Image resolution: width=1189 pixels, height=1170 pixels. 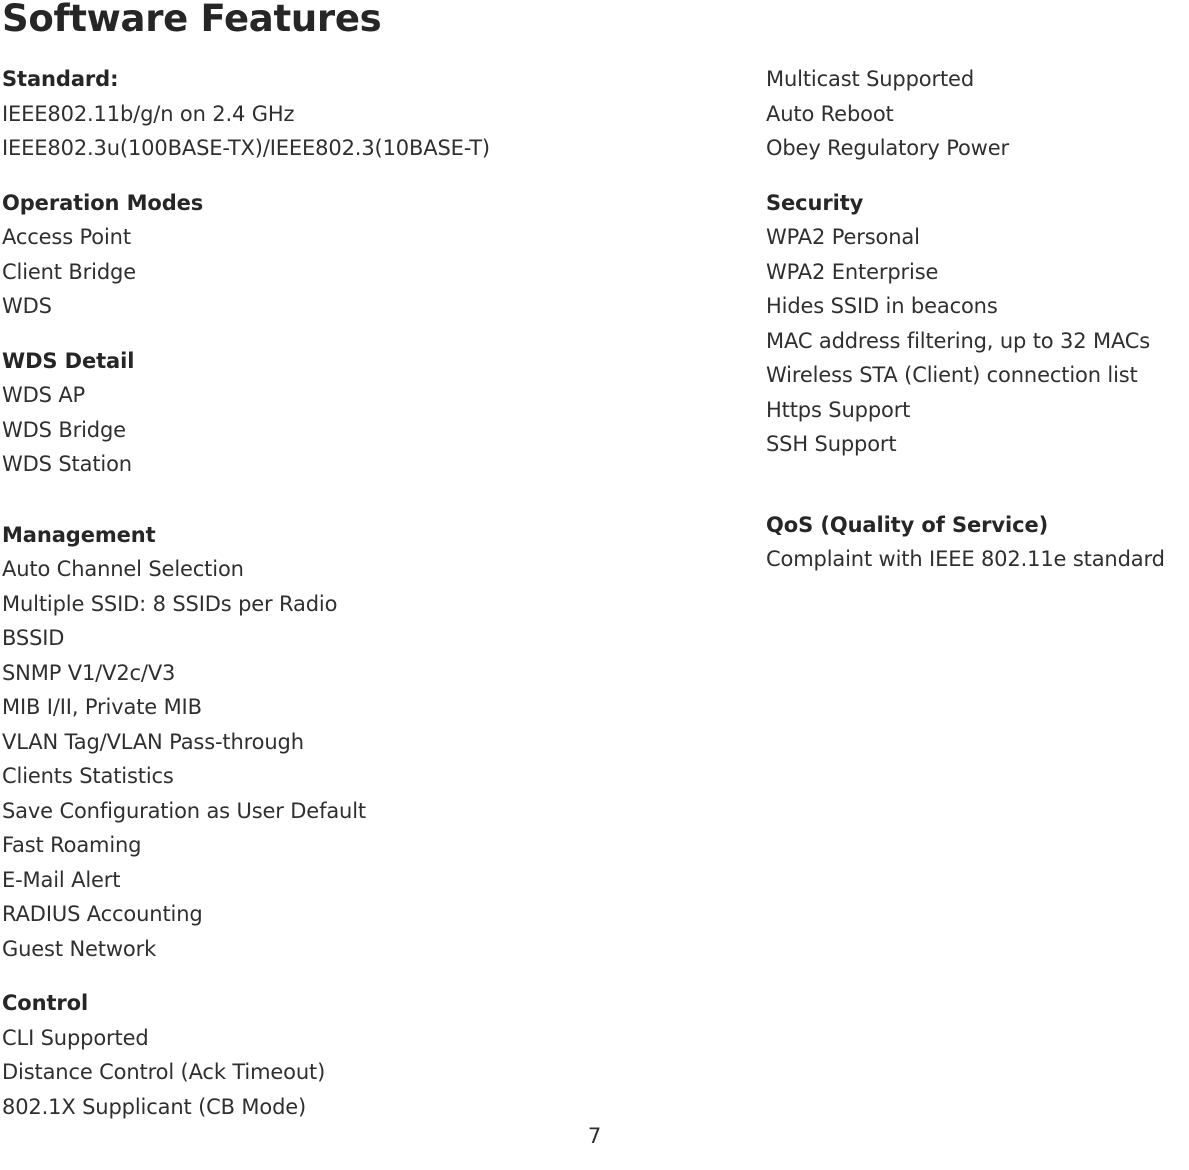 I want to click on feature-item: Auto Reboot, so click(x=830, y=113).